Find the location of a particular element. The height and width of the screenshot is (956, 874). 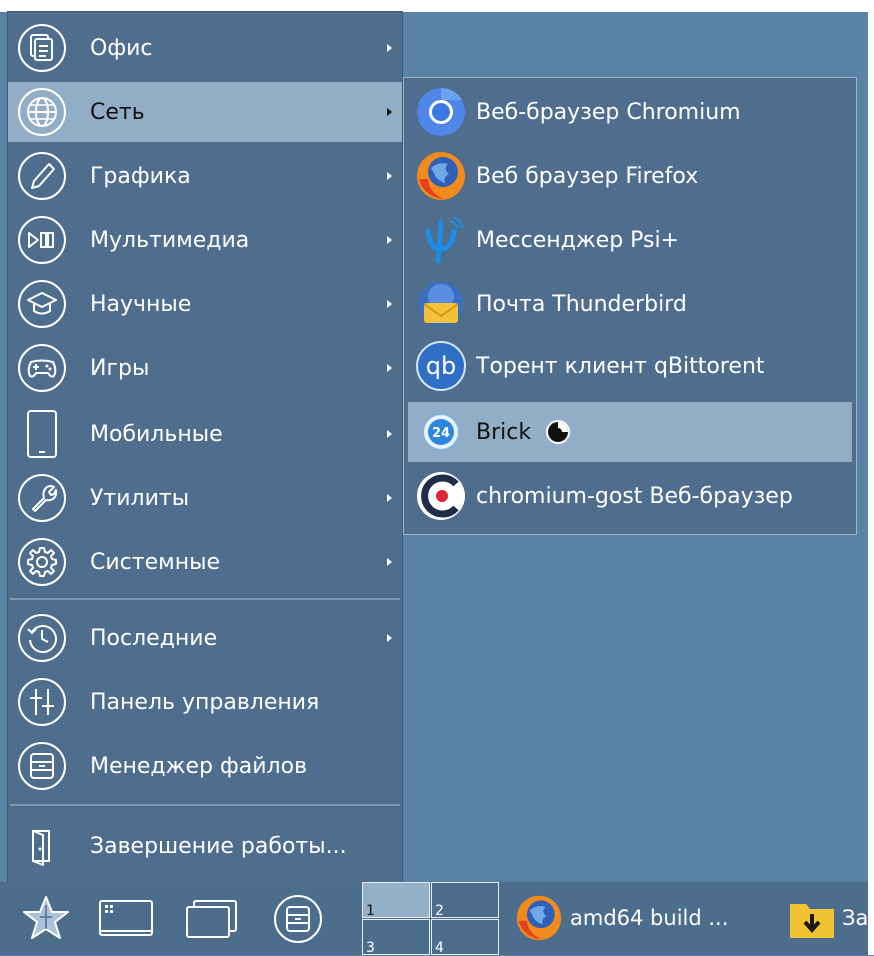

menu-item-label: Игры is located at coordinates (120, 368).